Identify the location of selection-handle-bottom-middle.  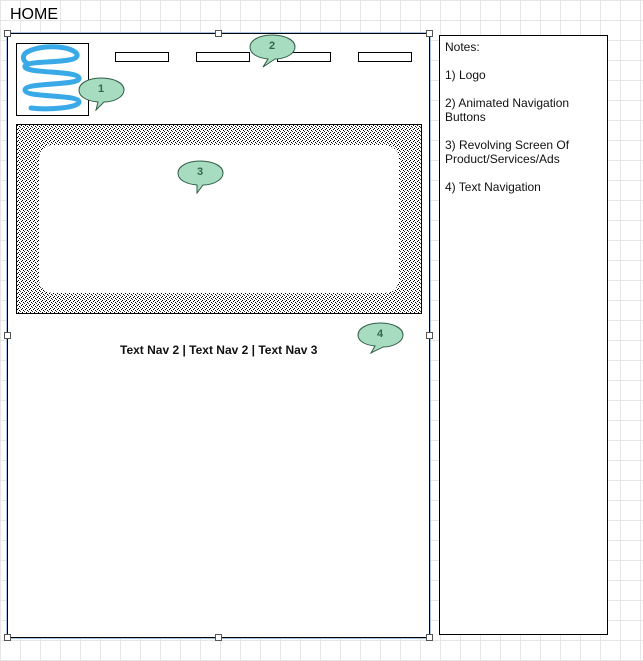
(218, 637).